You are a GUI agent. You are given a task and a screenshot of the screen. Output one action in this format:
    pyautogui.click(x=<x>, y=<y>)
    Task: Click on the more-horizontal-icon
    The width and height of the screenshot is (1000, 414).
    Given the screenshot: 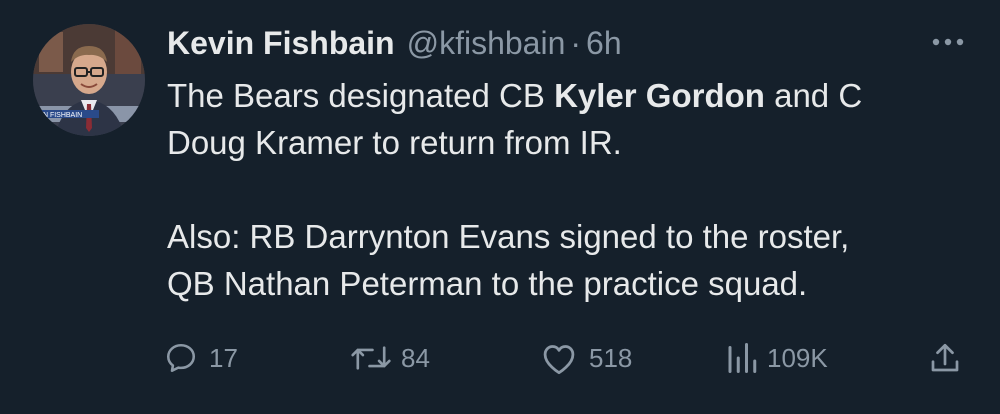 What is the action you would take?
    pyautogui.click(x=948, y=42)
    